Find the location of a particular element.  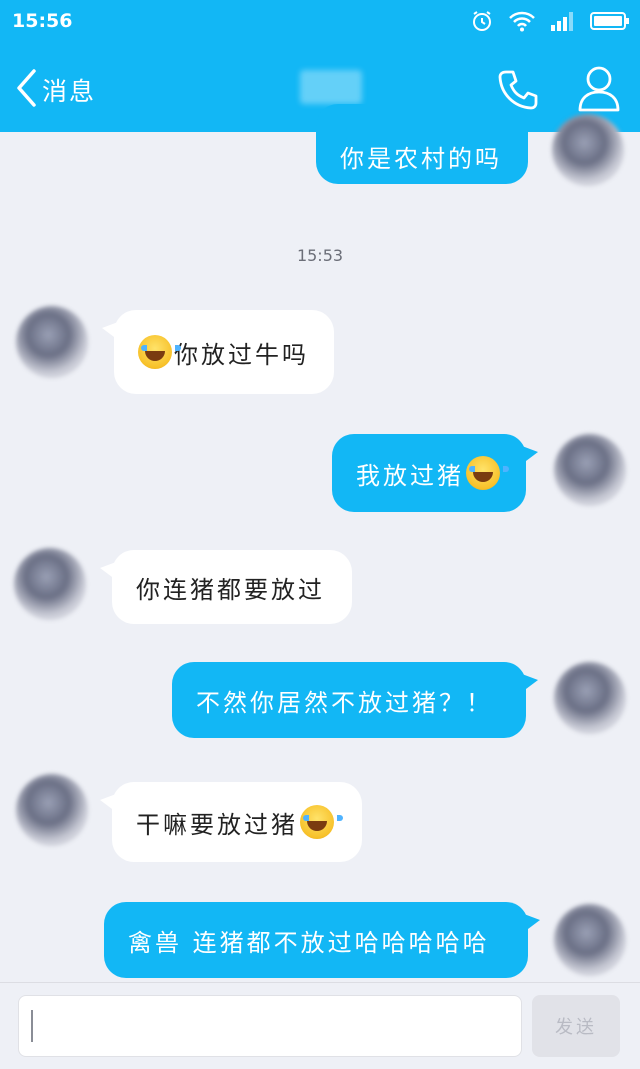

message-text: 禽兽 连猪都不放过哈哈哈哈哈 is located at coordinates (309, 942).